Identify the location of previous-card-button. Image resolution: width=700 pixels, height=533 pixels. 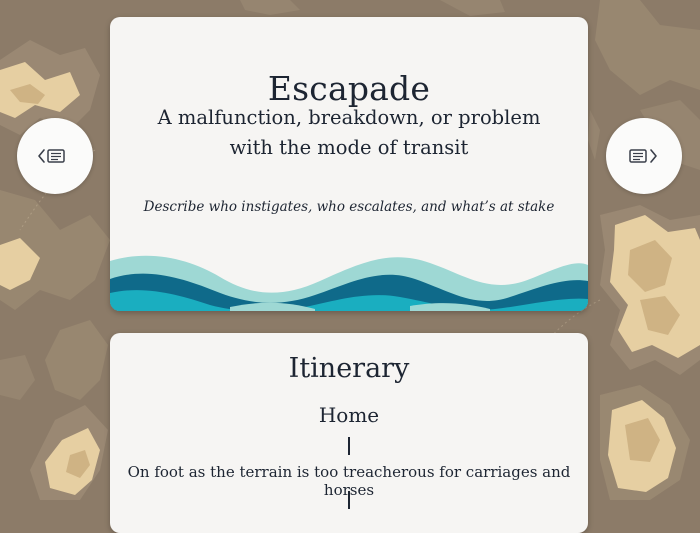
(55, 156).